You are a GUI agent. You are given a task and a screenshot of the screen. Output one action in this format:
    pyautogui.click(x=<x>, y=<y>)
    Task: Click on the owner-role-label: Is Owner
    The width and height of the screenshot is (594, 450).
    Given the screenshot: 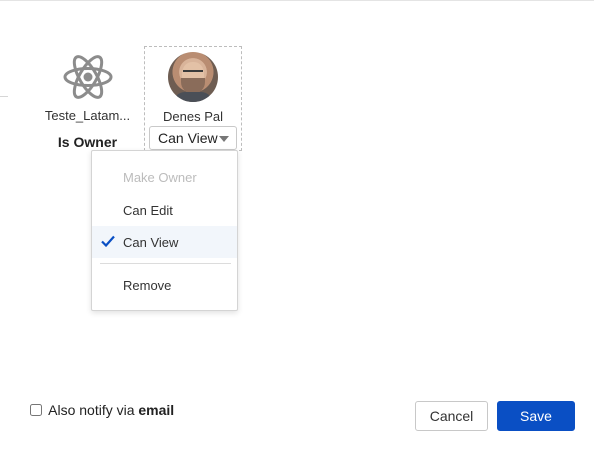 What is the action you would take?
    pyautogui.click(x=87, y=142)
    